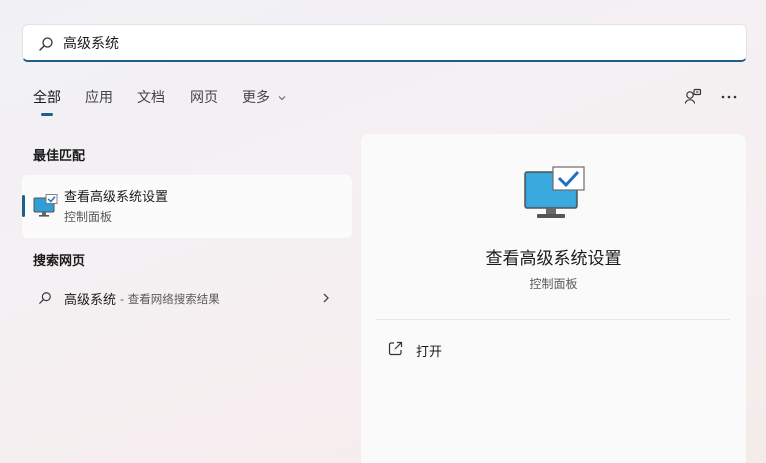 The height and width of the screenshot is (463, 766). What do you see at coordinates (23, 206) in the screenshot?
I see `selection-indicator` at bounding box center [23, 206].